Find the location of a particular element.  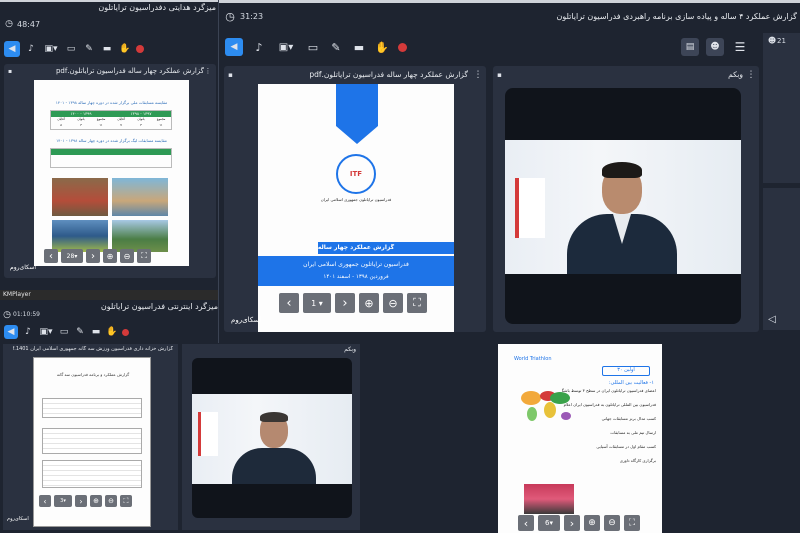

window-back-2-webcam: وبکم is located at coordinates (271, 438).